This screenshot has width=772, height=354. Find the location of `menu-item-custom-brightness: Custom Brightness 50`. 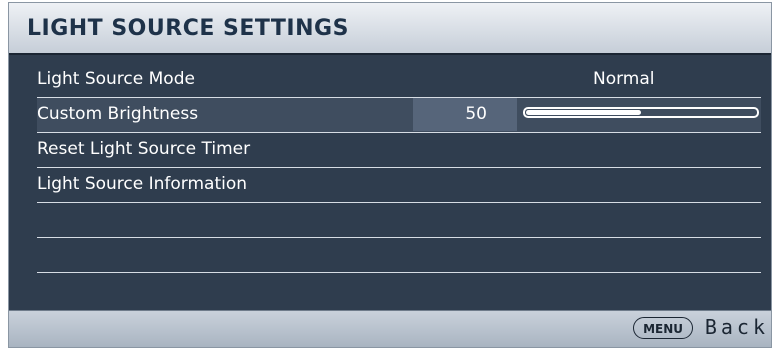

menu-item-custom-brightness: Custom Brightness 50 is located at coordinates (399, 115).